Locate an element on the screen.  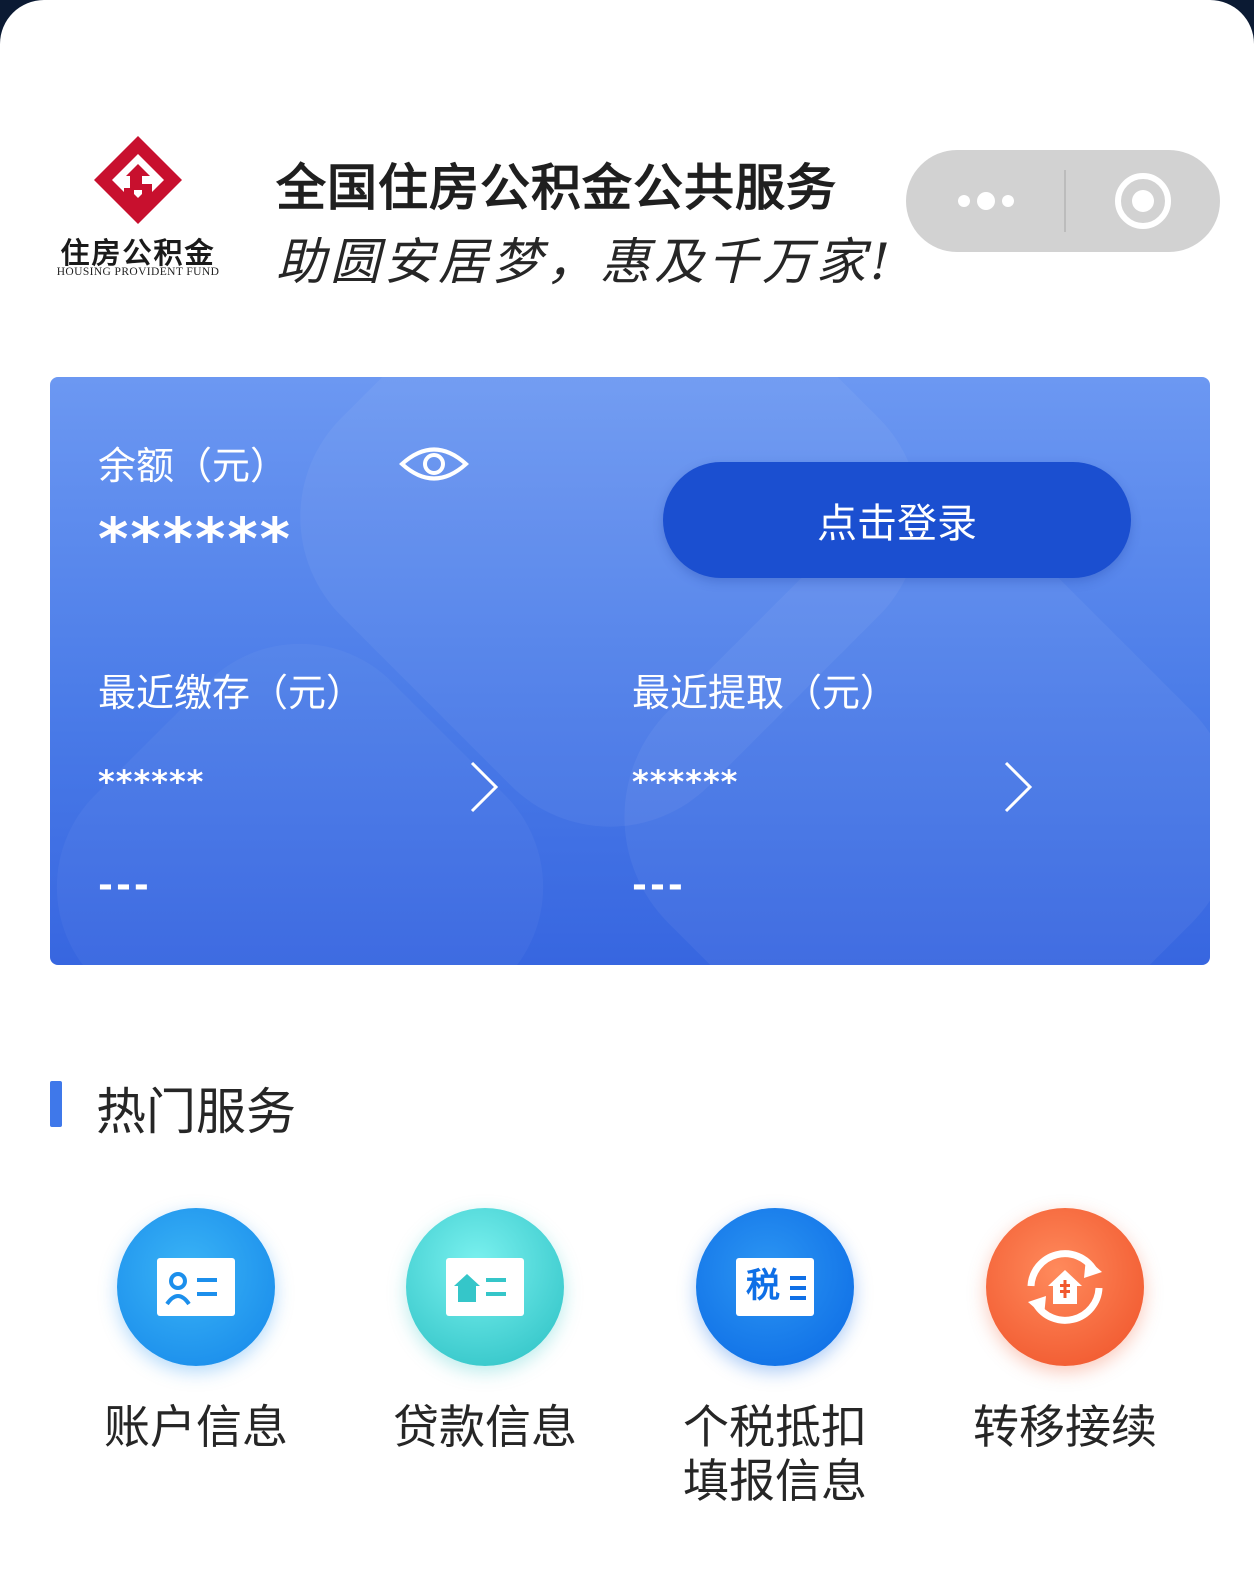
tax-card-icon: 税 is located at coordinates (775, 1287).